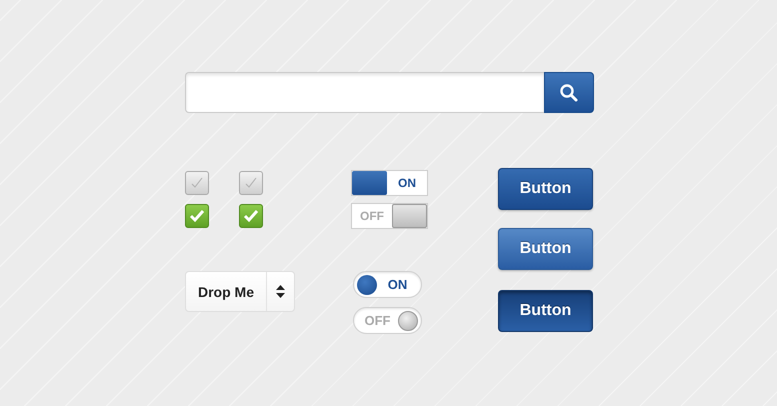 The image size is (777, 406). I want to click on search-field, so click(364, 92).